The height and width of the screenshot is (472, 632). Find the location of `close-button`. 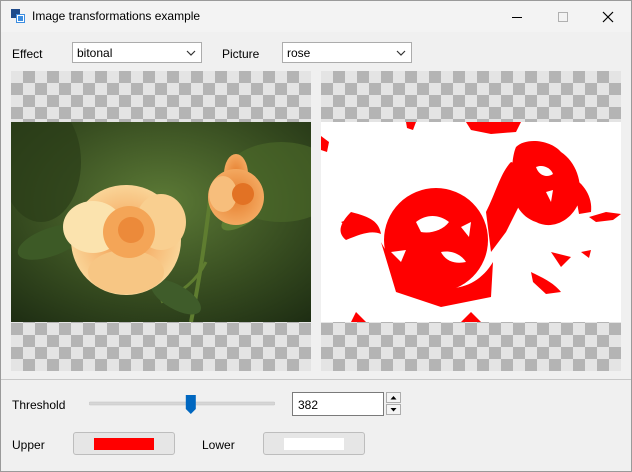

close-button is located at coordinates (608, 16).